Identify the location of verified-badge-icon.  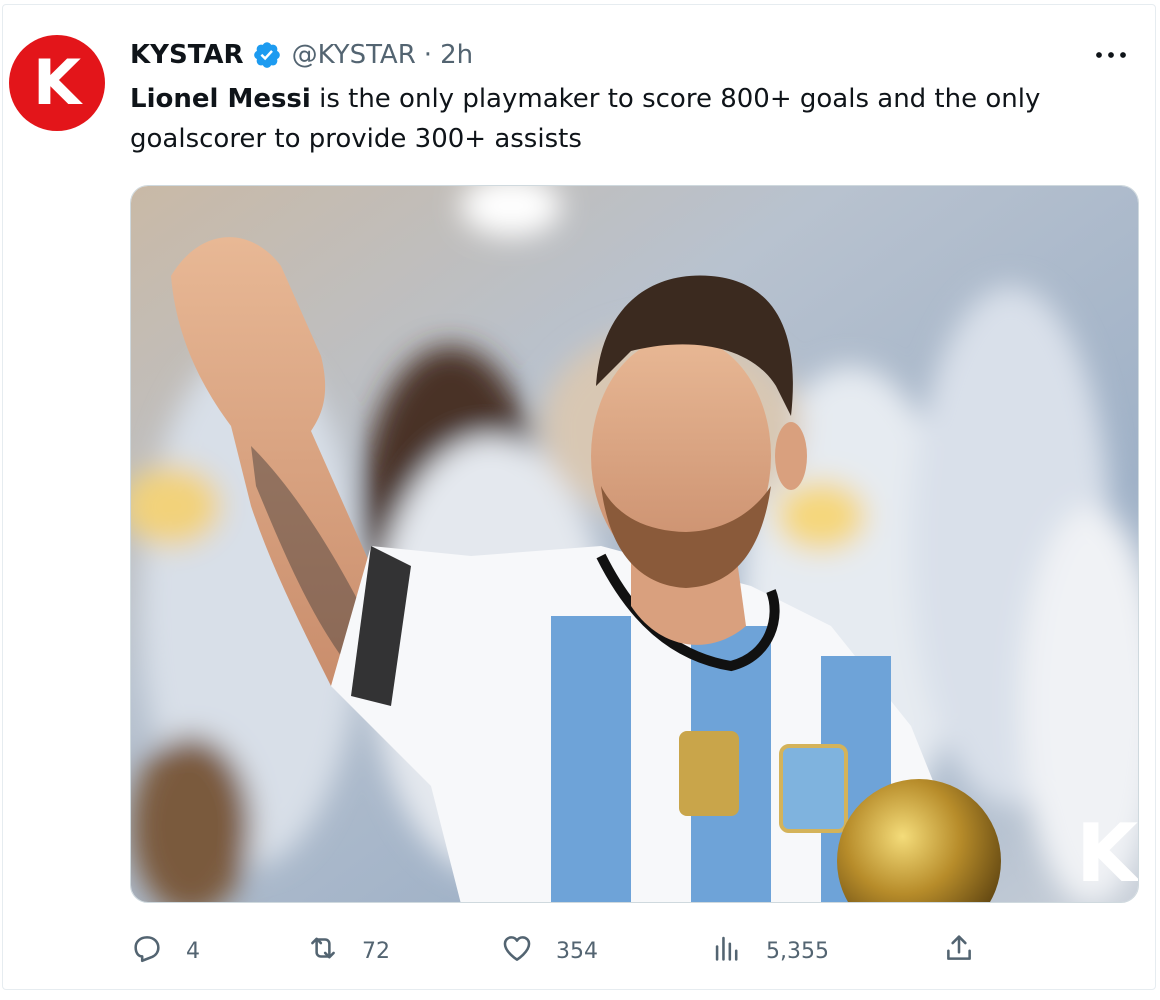
(267, 55).